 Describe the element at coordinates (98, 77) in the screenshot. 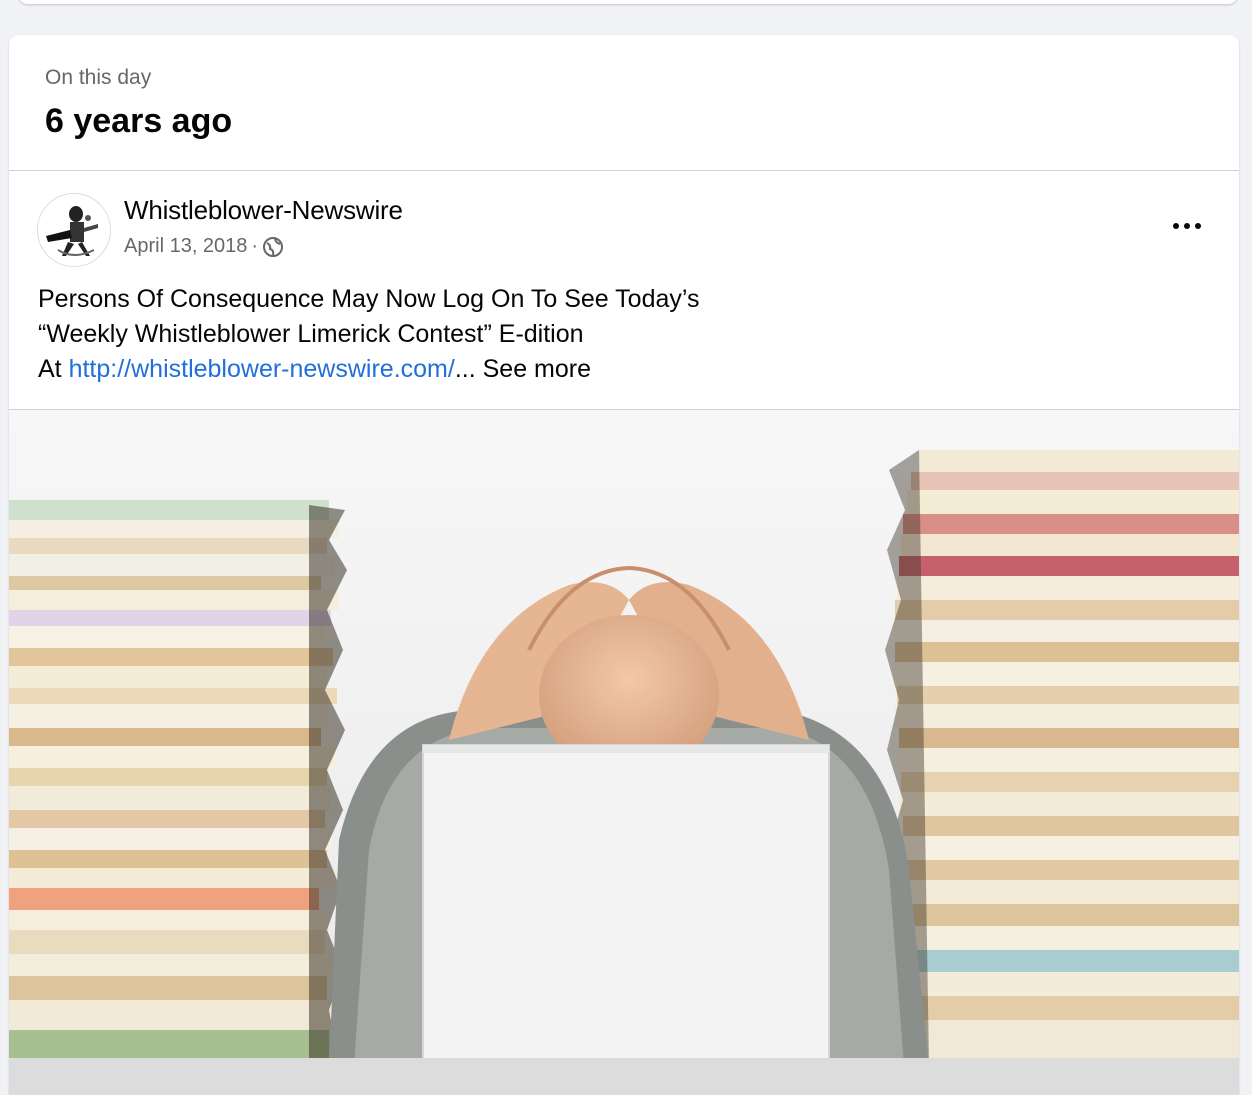

I see `memory-eyebrow: On this day` at that location.